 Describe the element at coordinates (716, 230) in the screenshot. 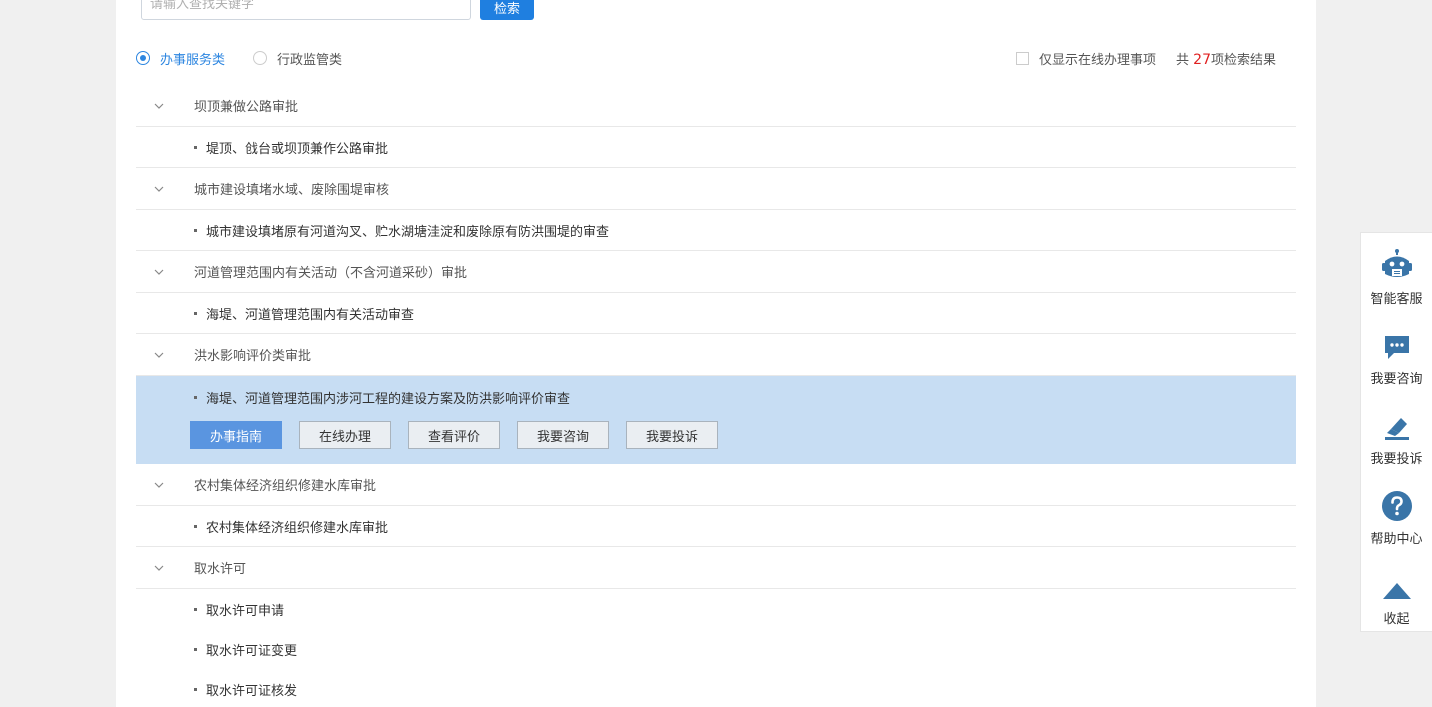

I see `list-item: 城市建设填堵原有河道沟叉、贮水湖塘洼淀和废除原有防洪围堤的审查` at that location.